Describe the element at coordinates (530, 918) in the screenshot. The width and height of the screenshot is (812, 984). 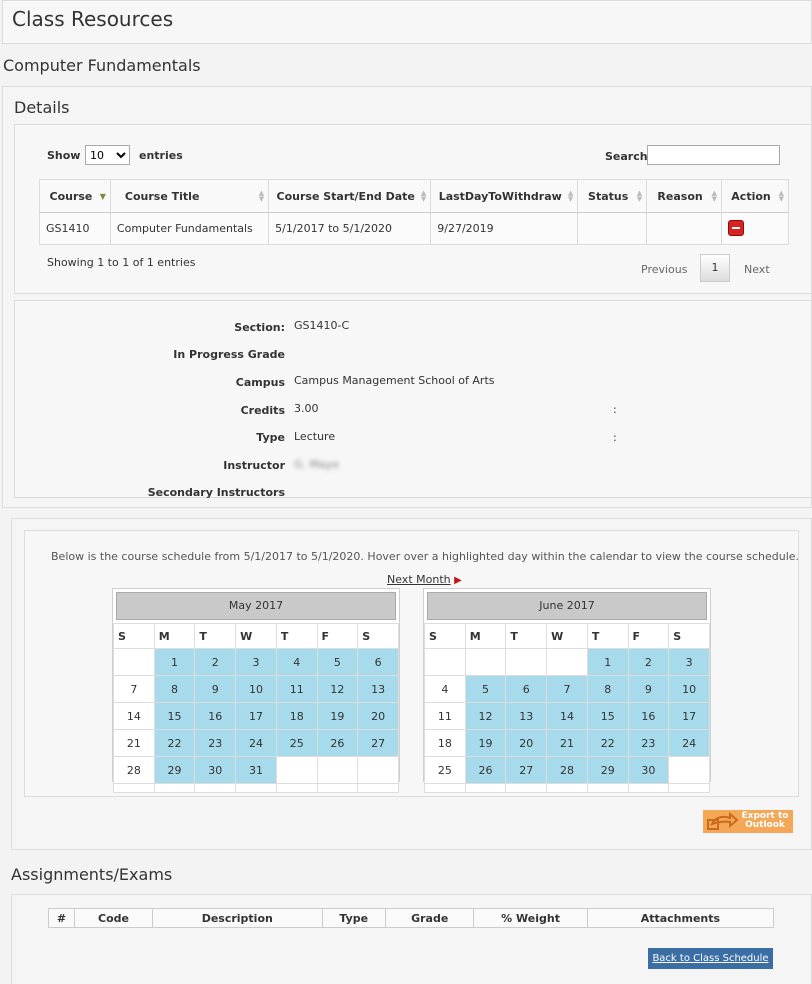
I see `col-weight: % Weight` at that location.